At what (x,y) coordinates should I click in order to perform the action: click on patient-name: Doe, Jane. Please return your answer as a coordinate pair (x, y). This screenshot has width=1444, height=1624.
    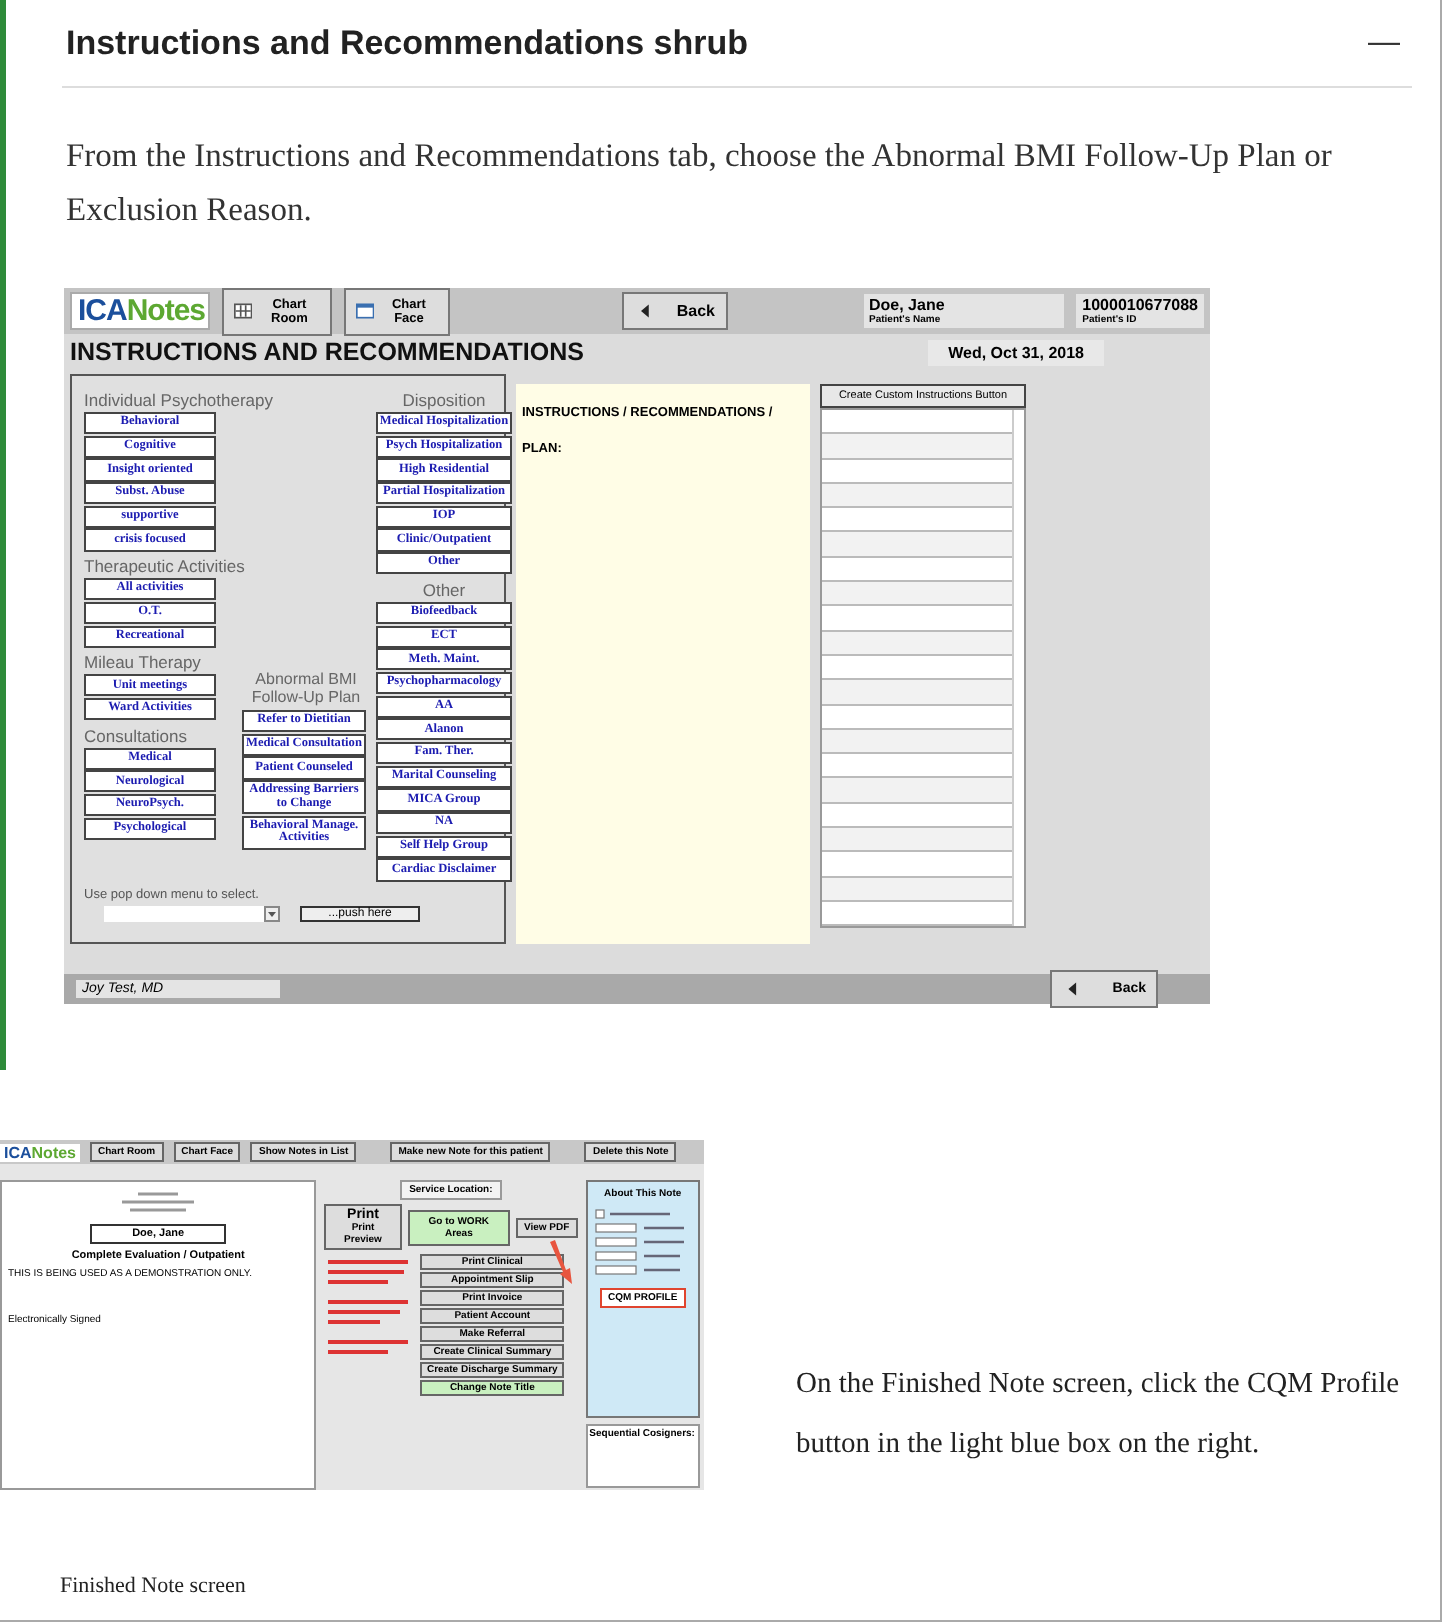
    Looking at the image, I should click on (908, 305).